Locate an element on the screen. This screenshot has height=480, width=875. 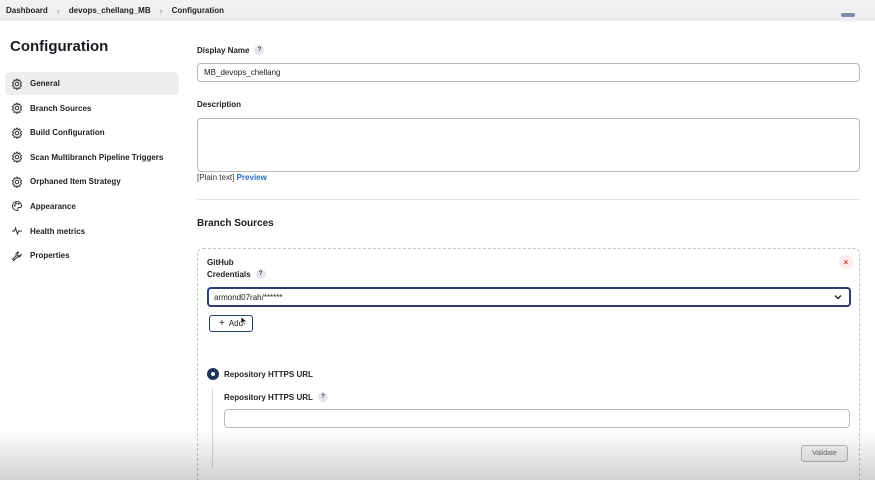
chevron-down-icon is located at coordinates (838, 297).